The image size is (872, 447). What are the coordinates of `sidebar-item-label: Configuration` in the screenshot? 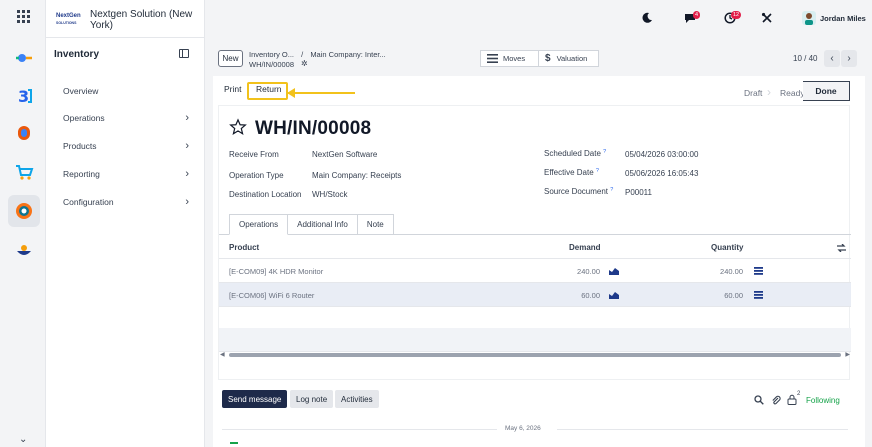 It's located at (88, 202).